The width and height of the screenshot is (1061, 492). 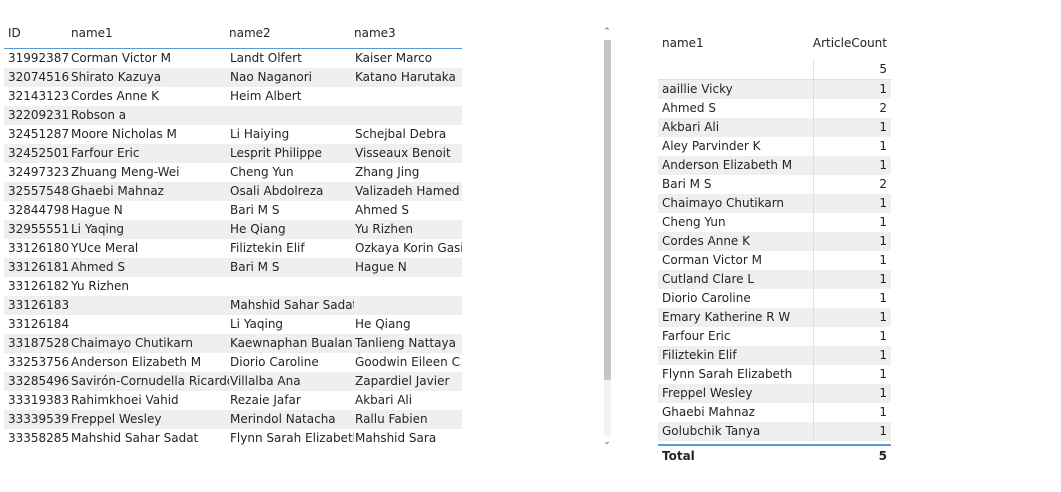 I want to click on chevron-down-icon: ⌄, so click(x=607, y=442).